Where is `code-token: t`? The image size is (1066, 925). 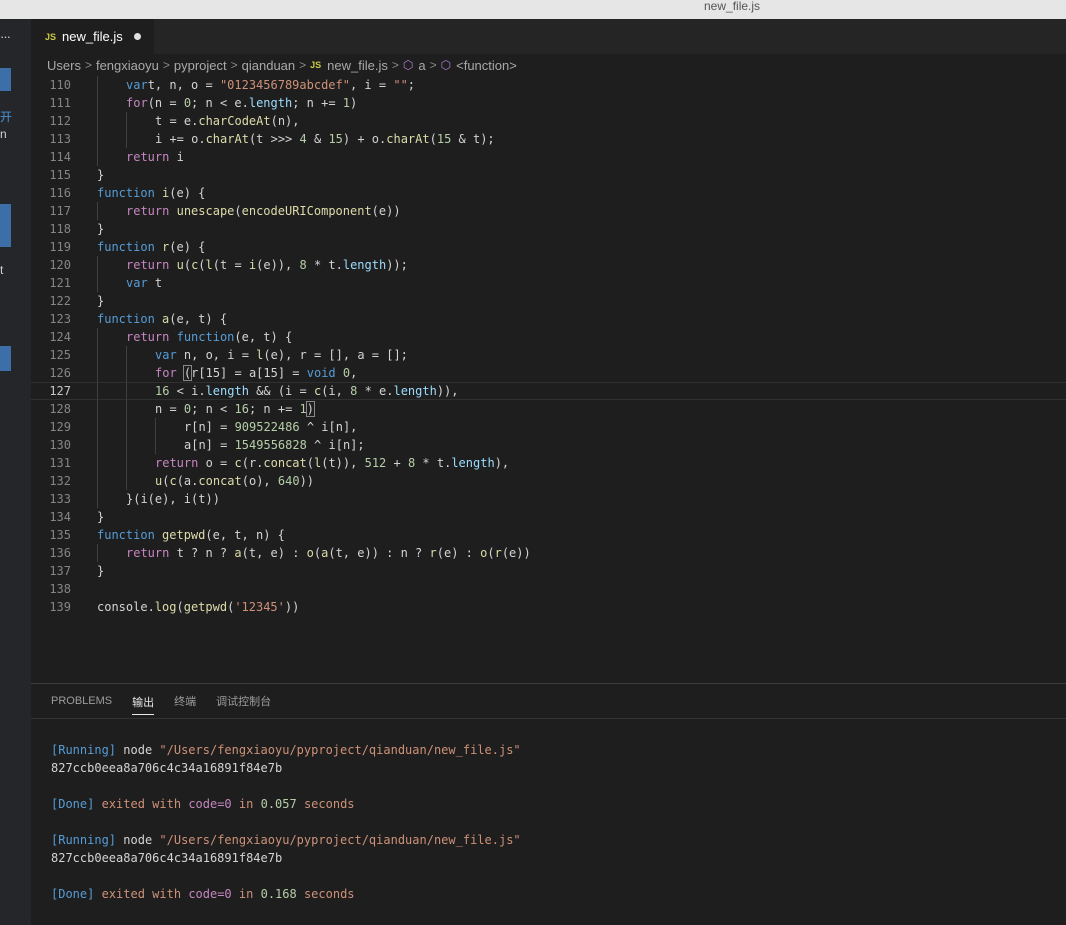 code-token: t is located at coordinates (155, 283).